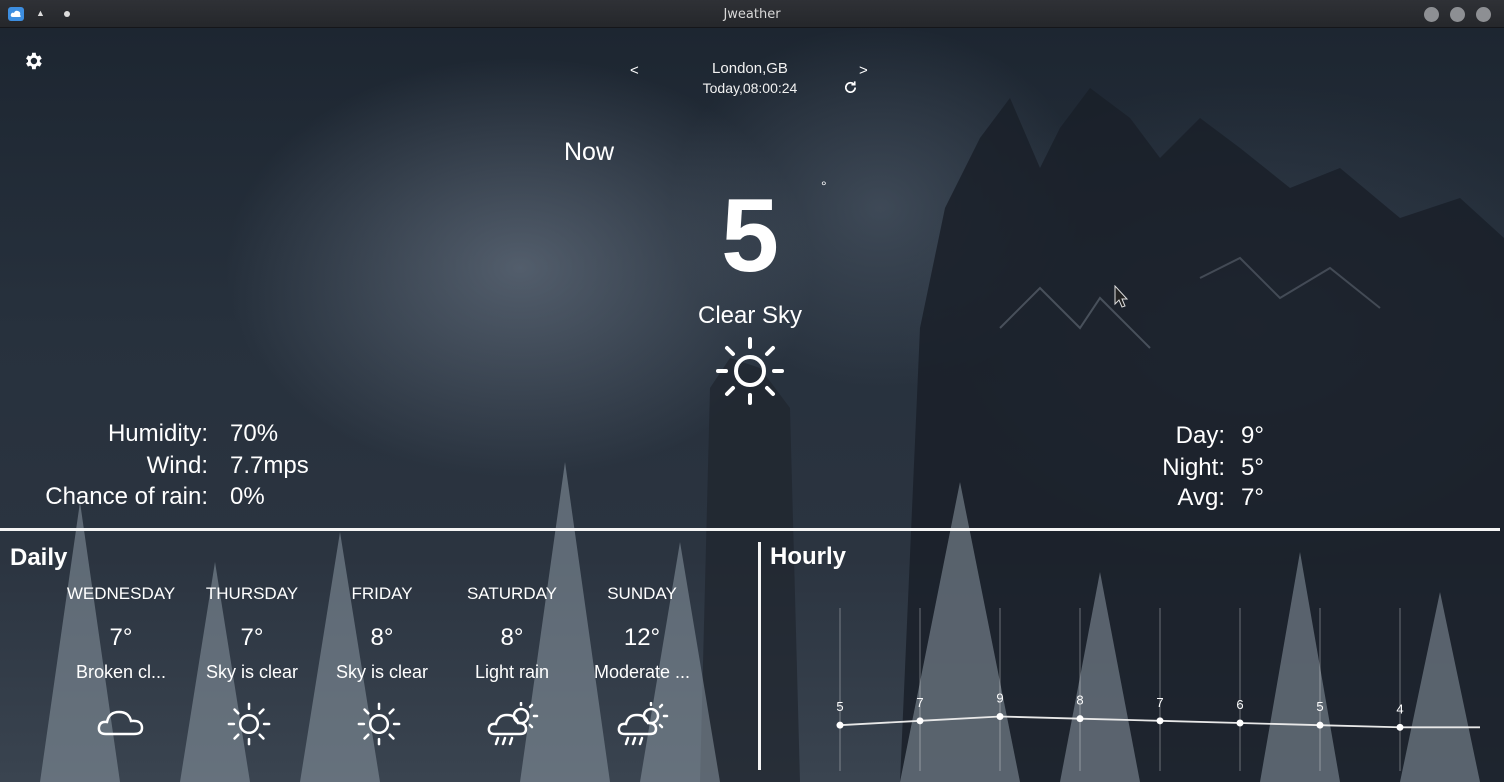  I want to click on gear-icon, so click(33, 61).